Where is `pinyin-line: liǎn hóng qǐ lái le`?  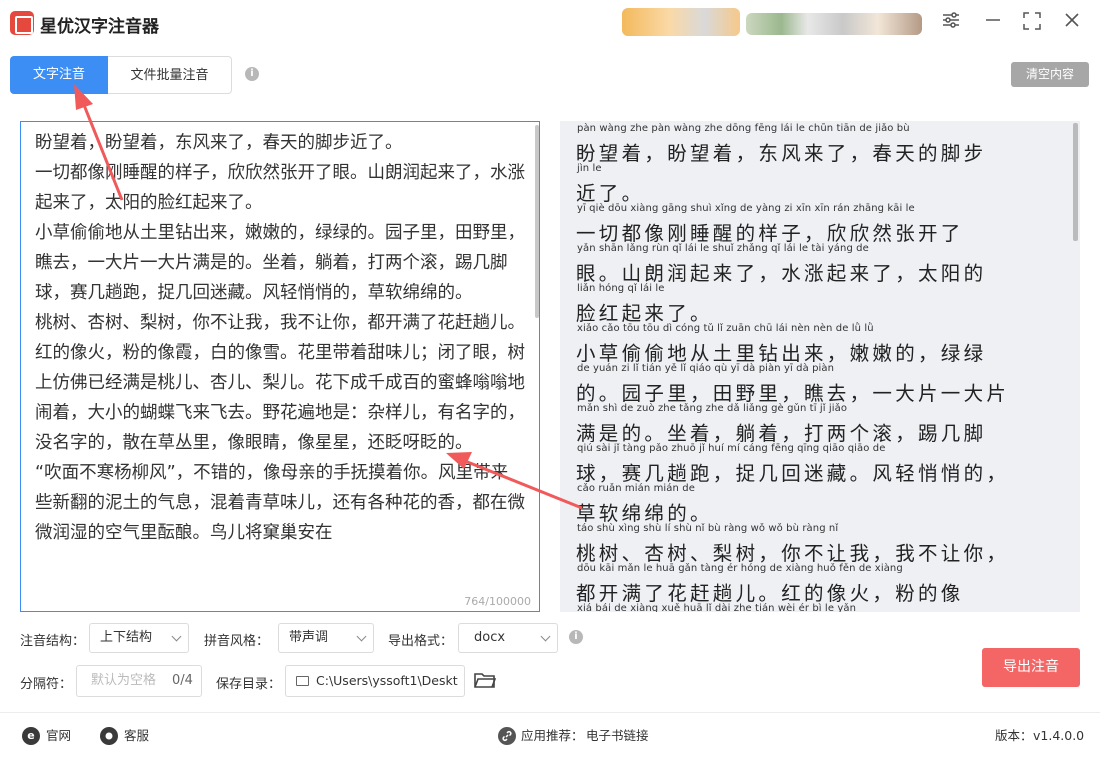
pinyin-line: liǎn hóng qǐ lái le is located at coordinates (621, 288).